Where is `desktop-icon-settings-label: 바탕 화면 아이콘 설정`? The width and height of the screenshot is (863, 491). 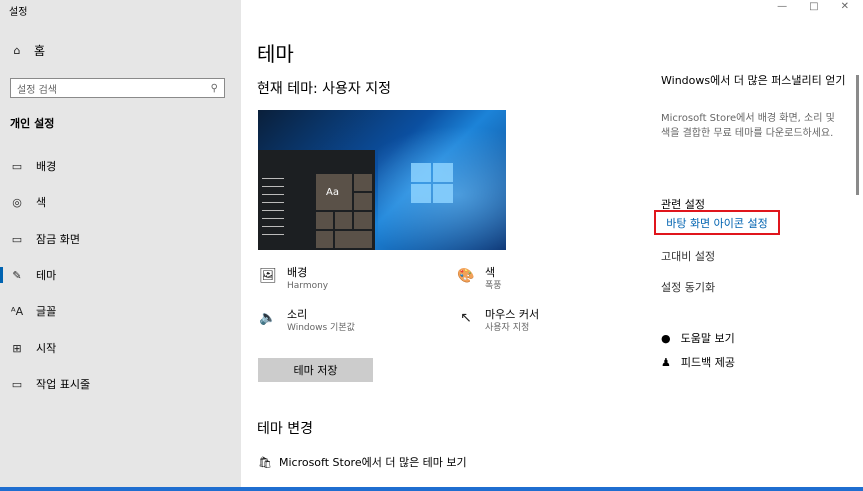 desktop-icon-settings-label: 바탕 화면 아이콘 설정 is located at coordinates (717, 223).